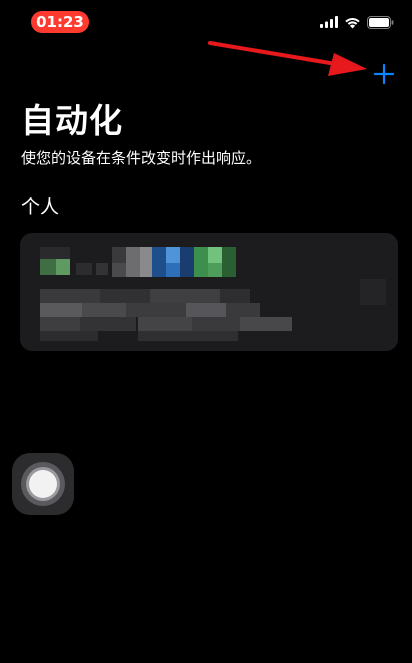 This screenshot has height=663, width=412. I want to click on page-subtitle: 使您的设备在条件改变时作出响应。, so click(141, 158).